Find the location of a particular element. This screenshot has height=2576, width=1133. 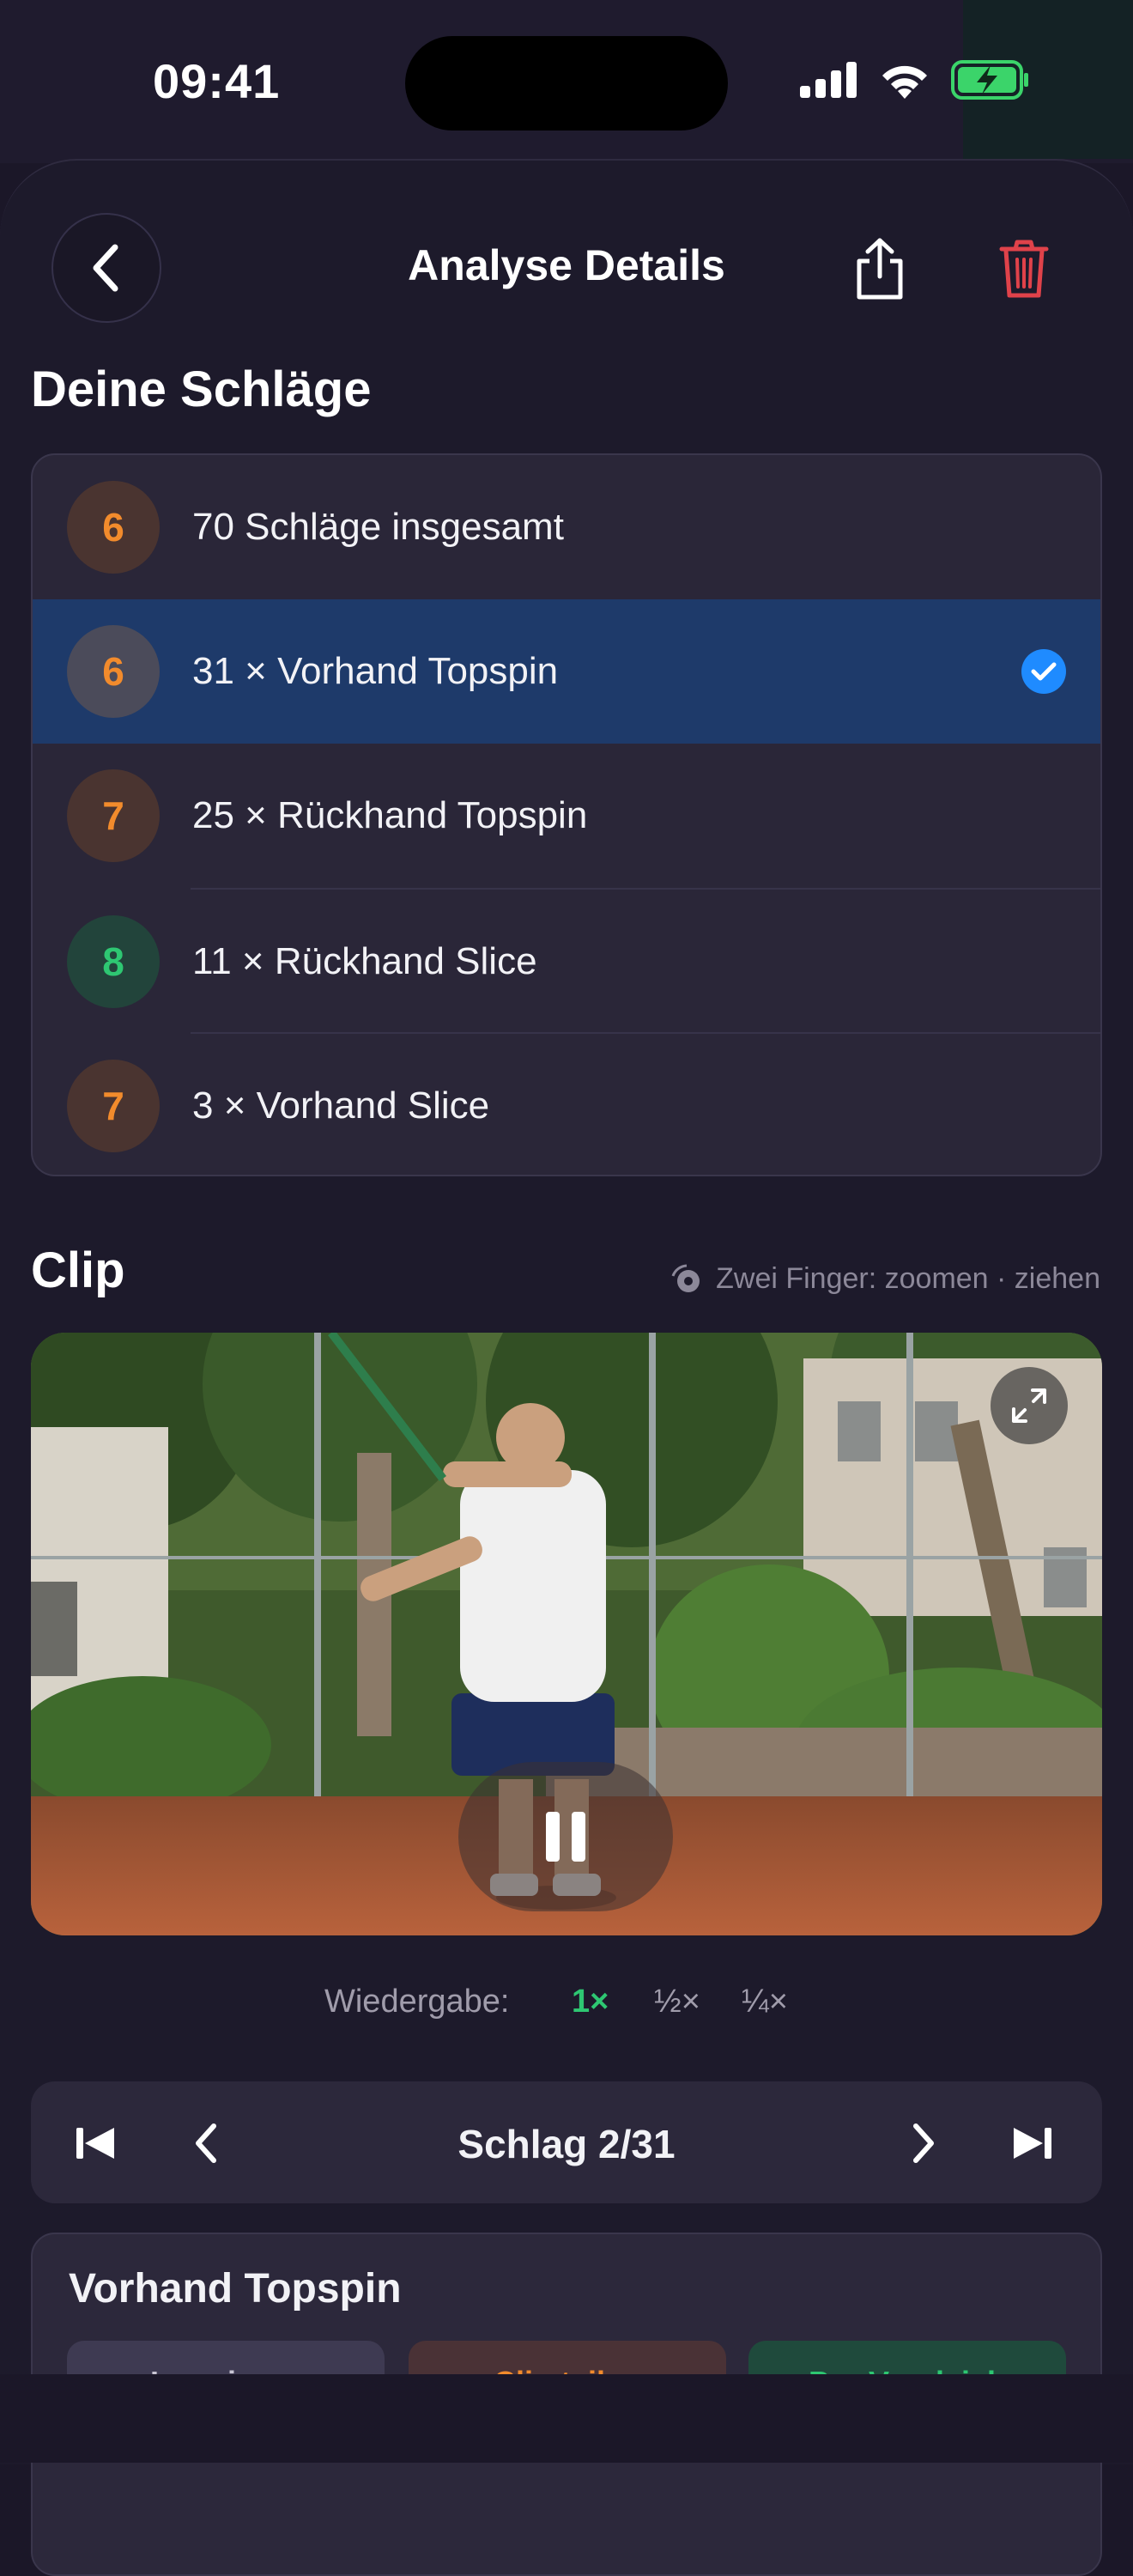

shot-row-vorhand-slice: 7 3 × Vorhand Slice is located at coordinates (566, 1104).